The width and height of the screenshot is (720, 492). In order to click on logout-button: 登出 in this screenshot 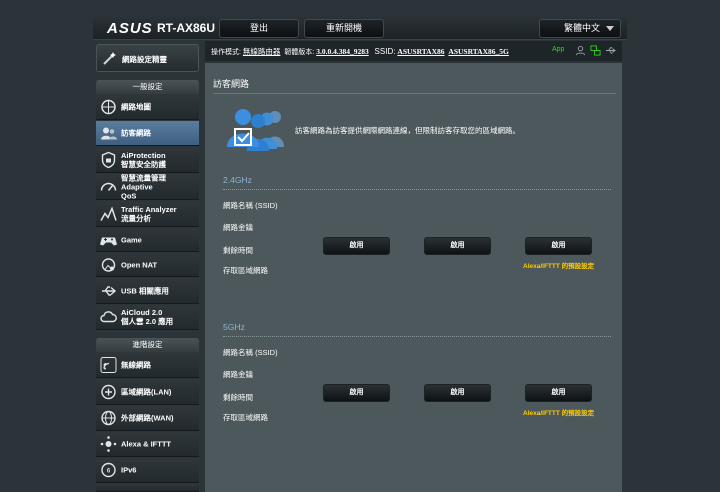, I will do `click(259, 28)`.